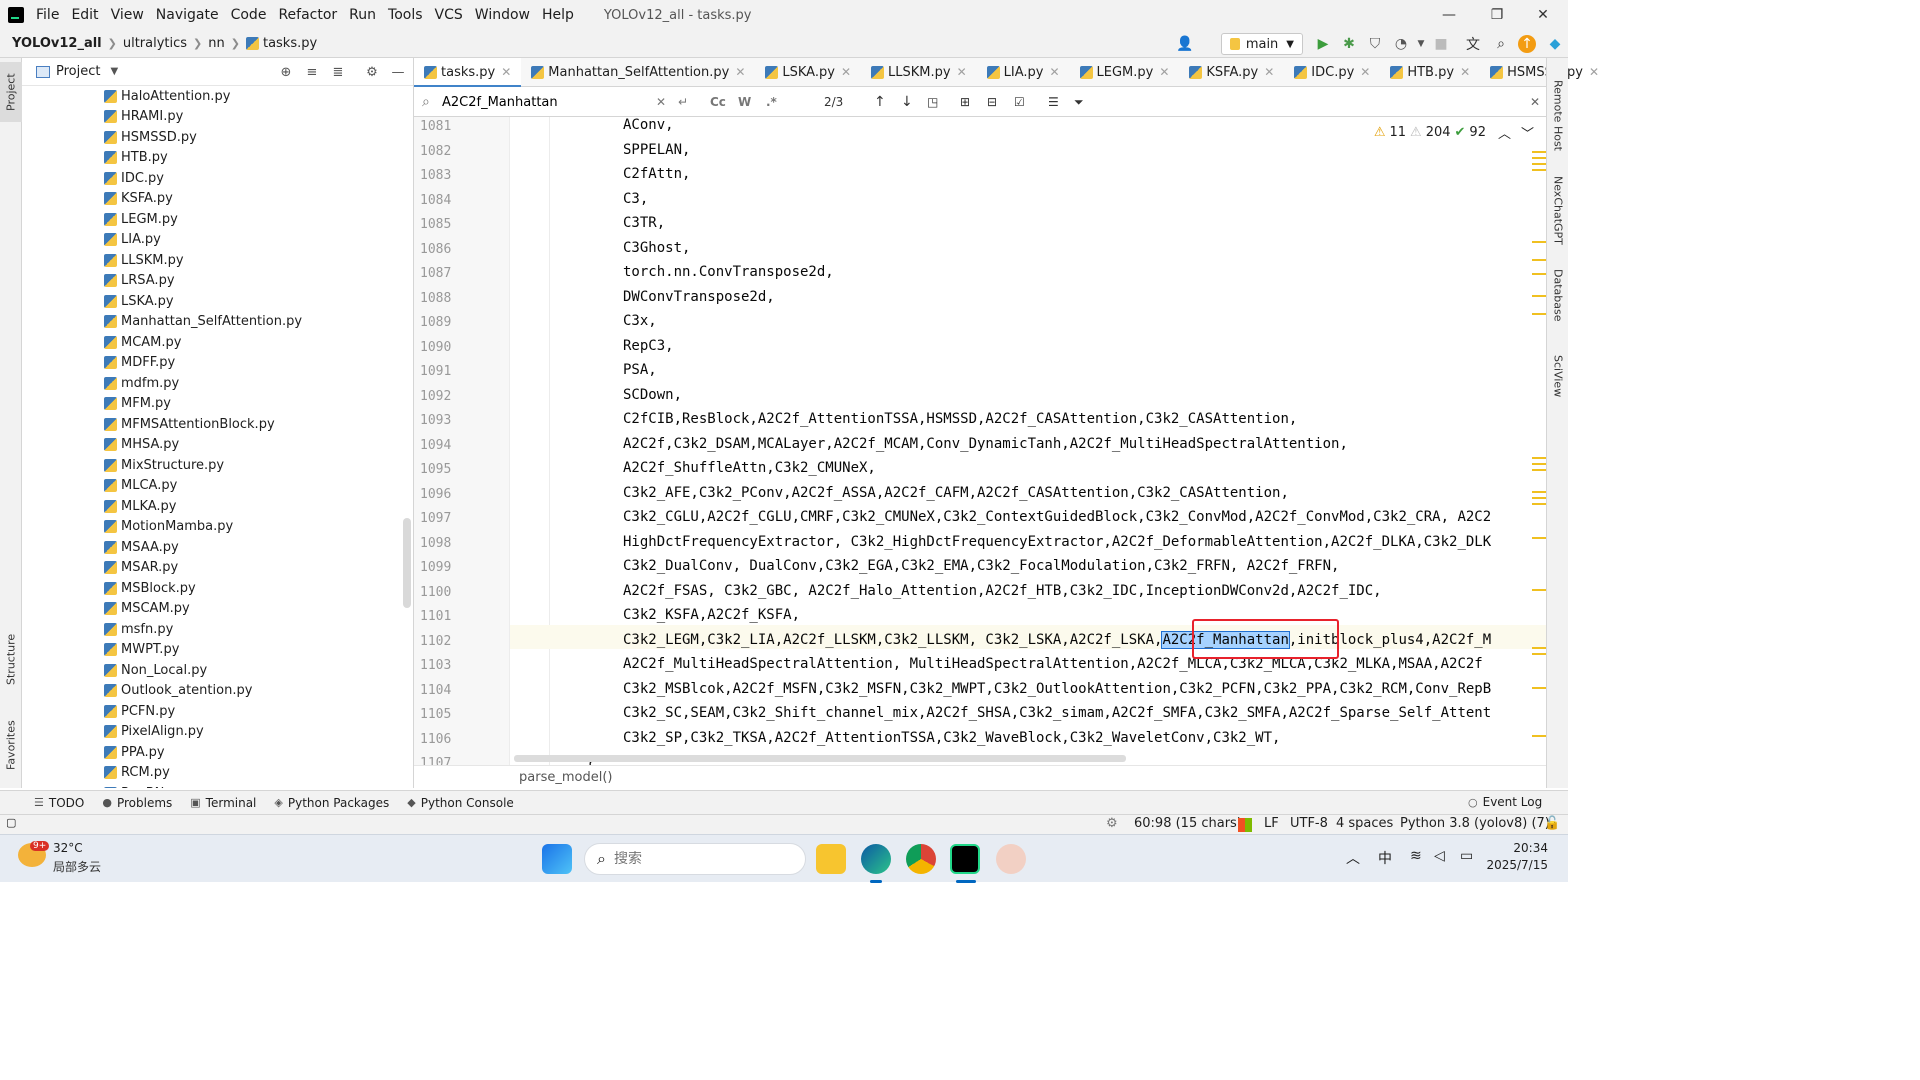 The image size is (1920, 1080). What do you see at coordinates (992, 102) in the screenshot?
I see `remove-occurrence-icon: ⊟` at bounding box center [992, 102].